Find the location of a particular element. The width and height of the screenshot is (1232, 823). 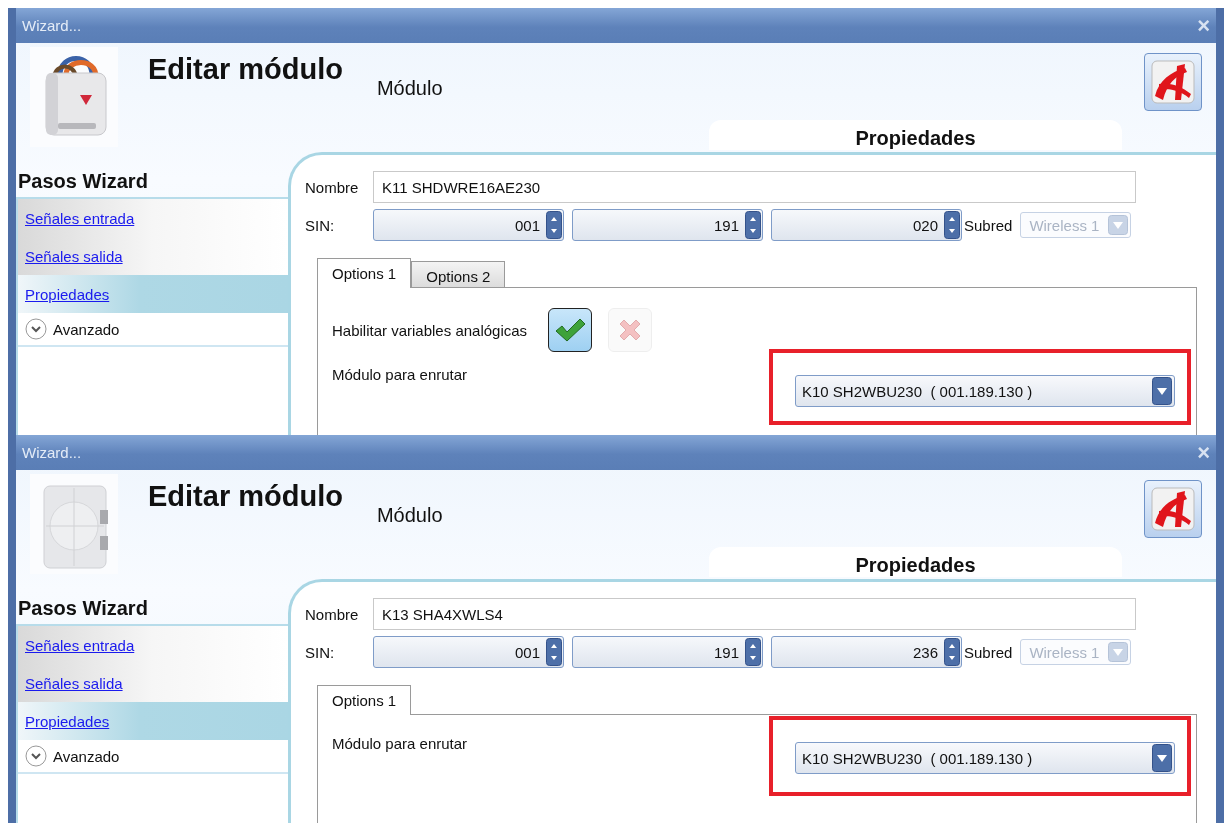

check-button is located at coordinates (570, 330).